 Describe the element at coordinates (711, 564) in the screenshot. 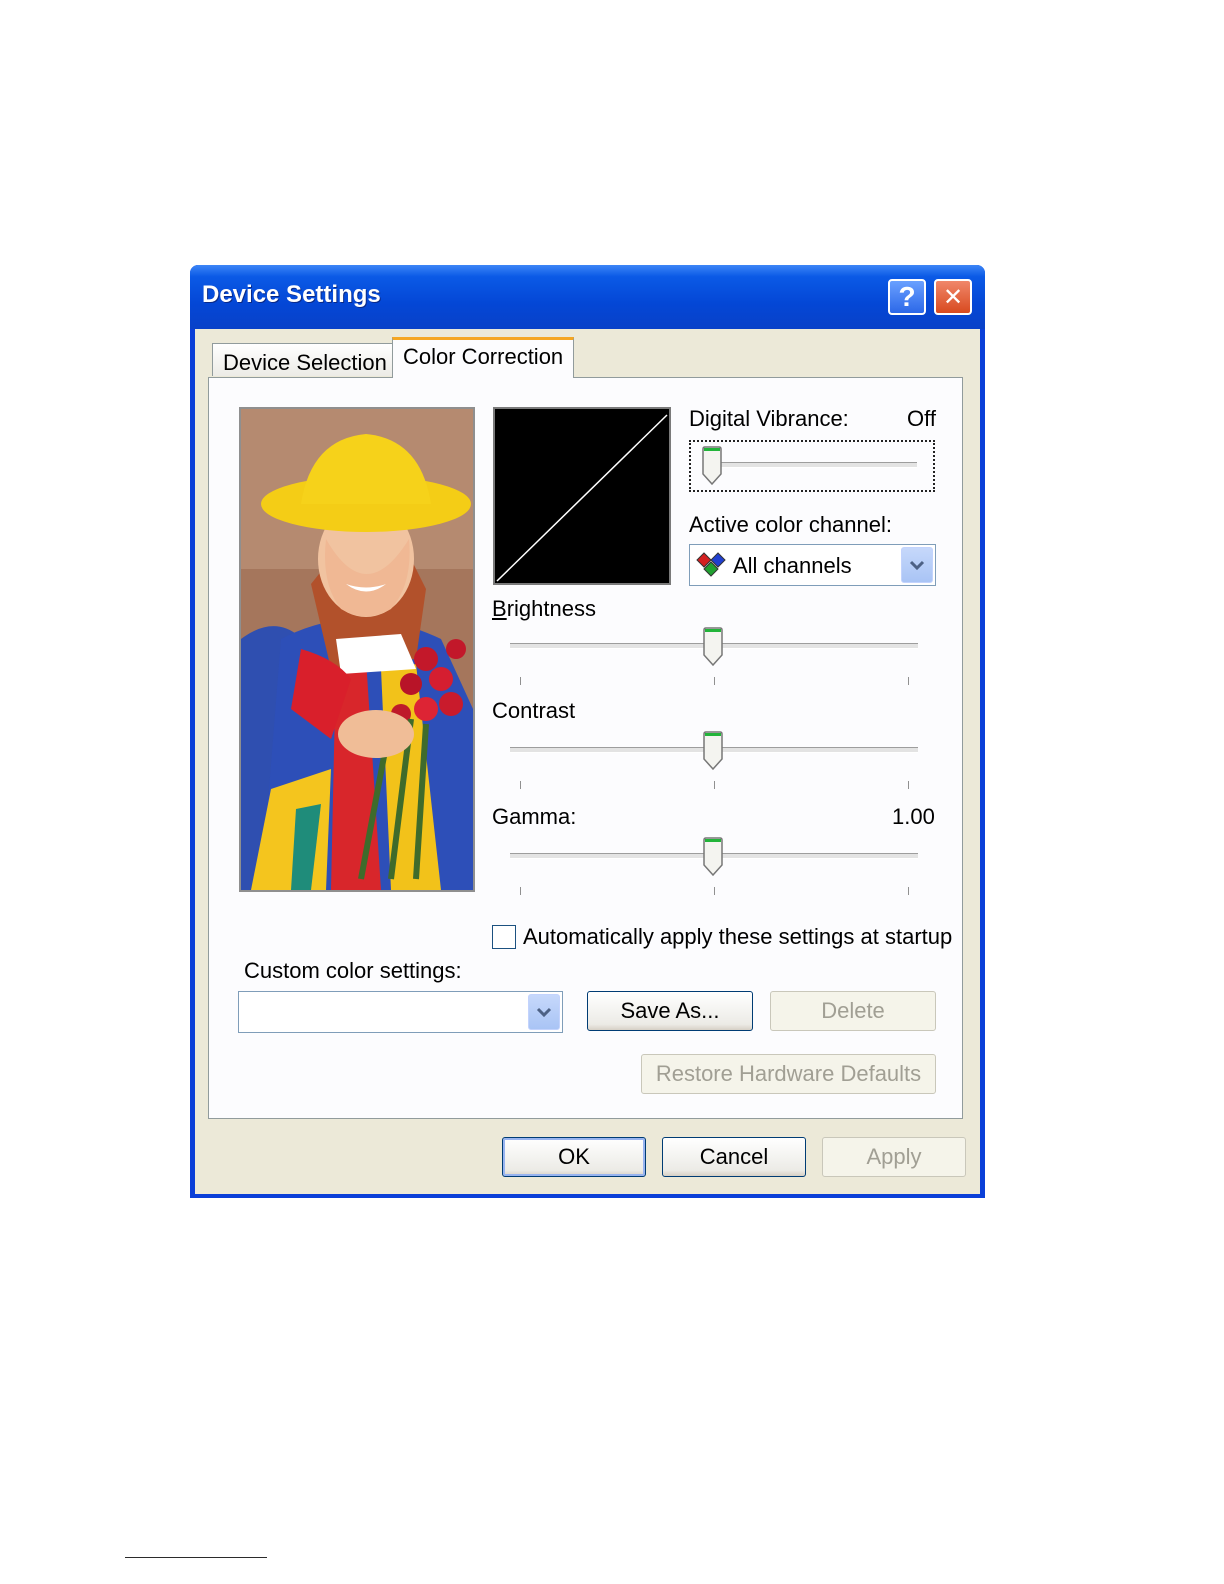

I see `color-channel-icon` at that location.